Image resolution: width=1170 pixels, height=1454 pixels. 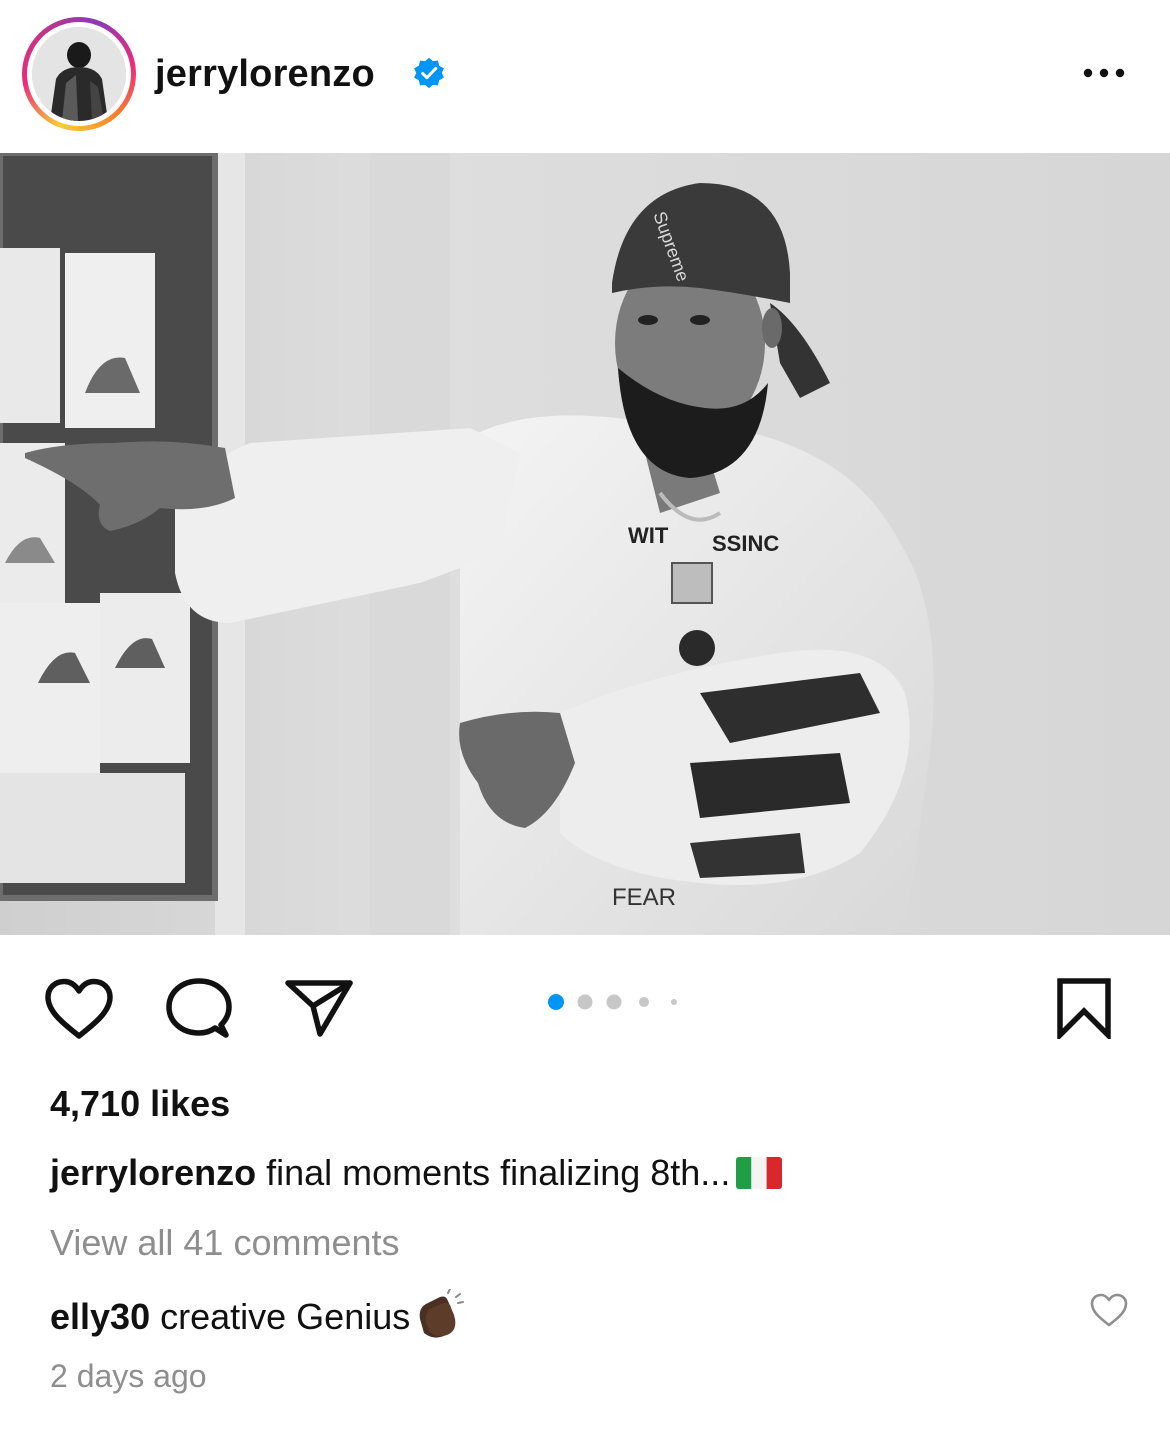 I want to click on clapping-hands-icon, so click(x=442, y=1313).